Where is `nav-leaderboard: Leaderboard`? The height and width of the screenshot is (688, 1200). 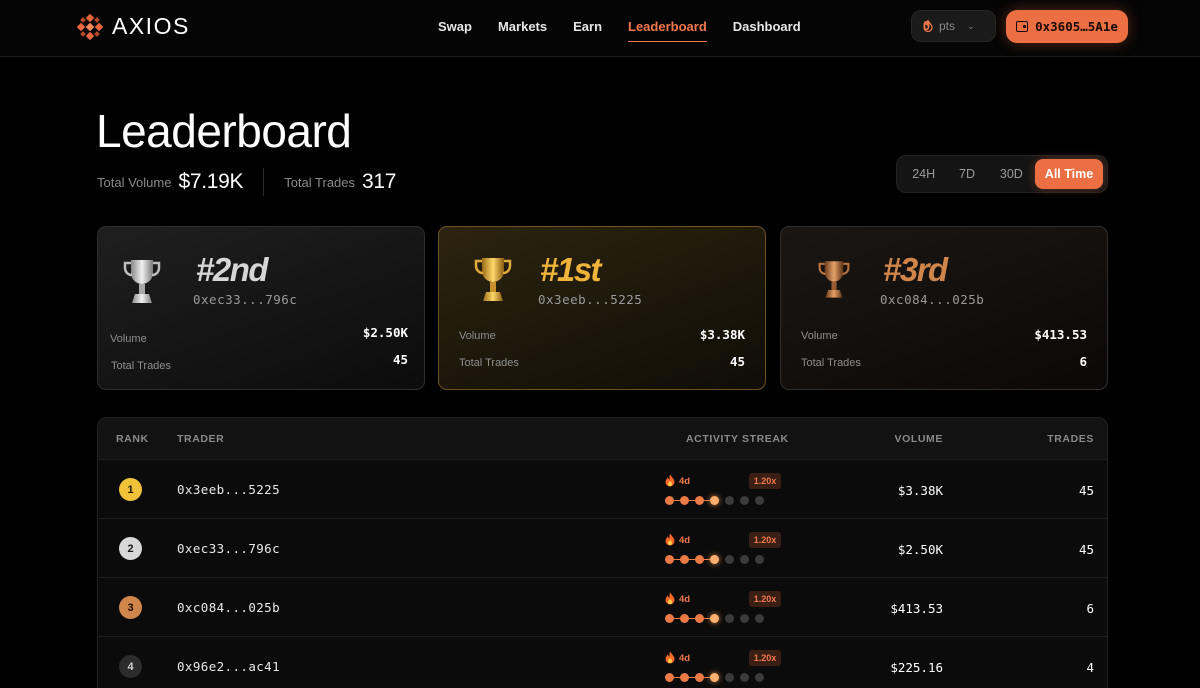
nav-leaderboard: Leaderboard is located at coordinates (667, 30).